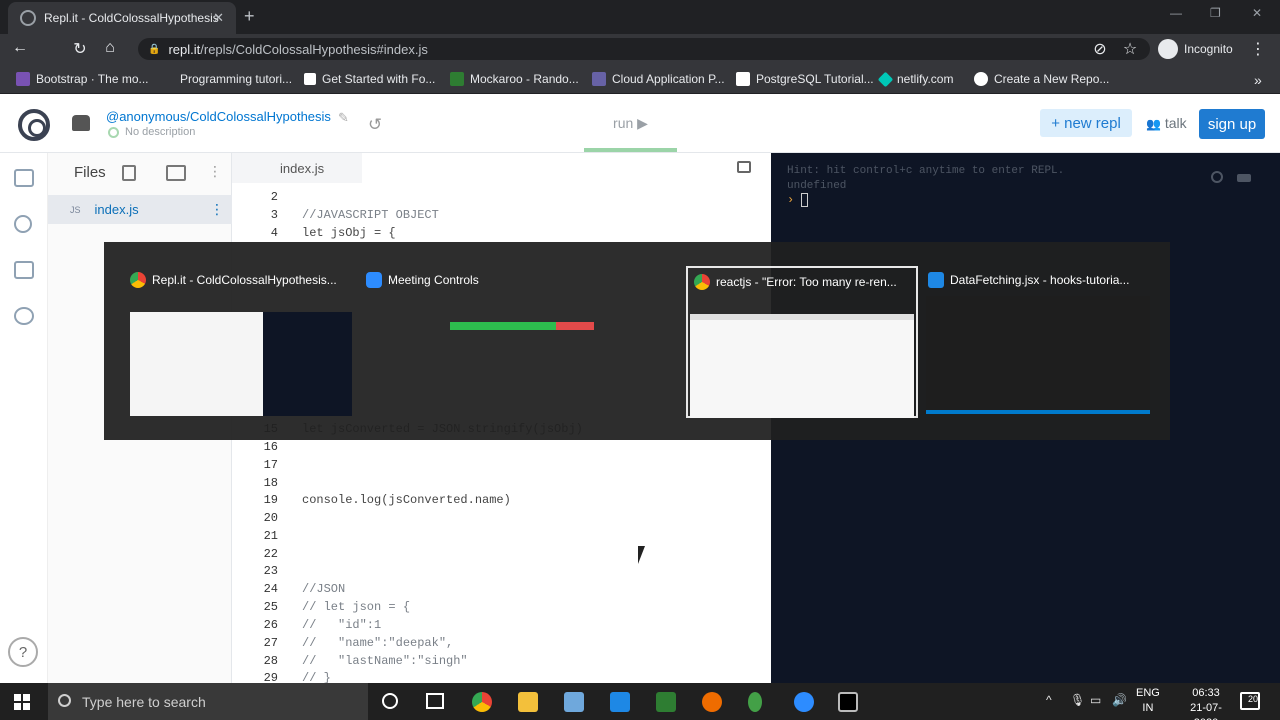  What do you see at coordinates (218, 18) in the screenshot?
I see `close-tab-icon: ✕` at bounding box center [218, 18].